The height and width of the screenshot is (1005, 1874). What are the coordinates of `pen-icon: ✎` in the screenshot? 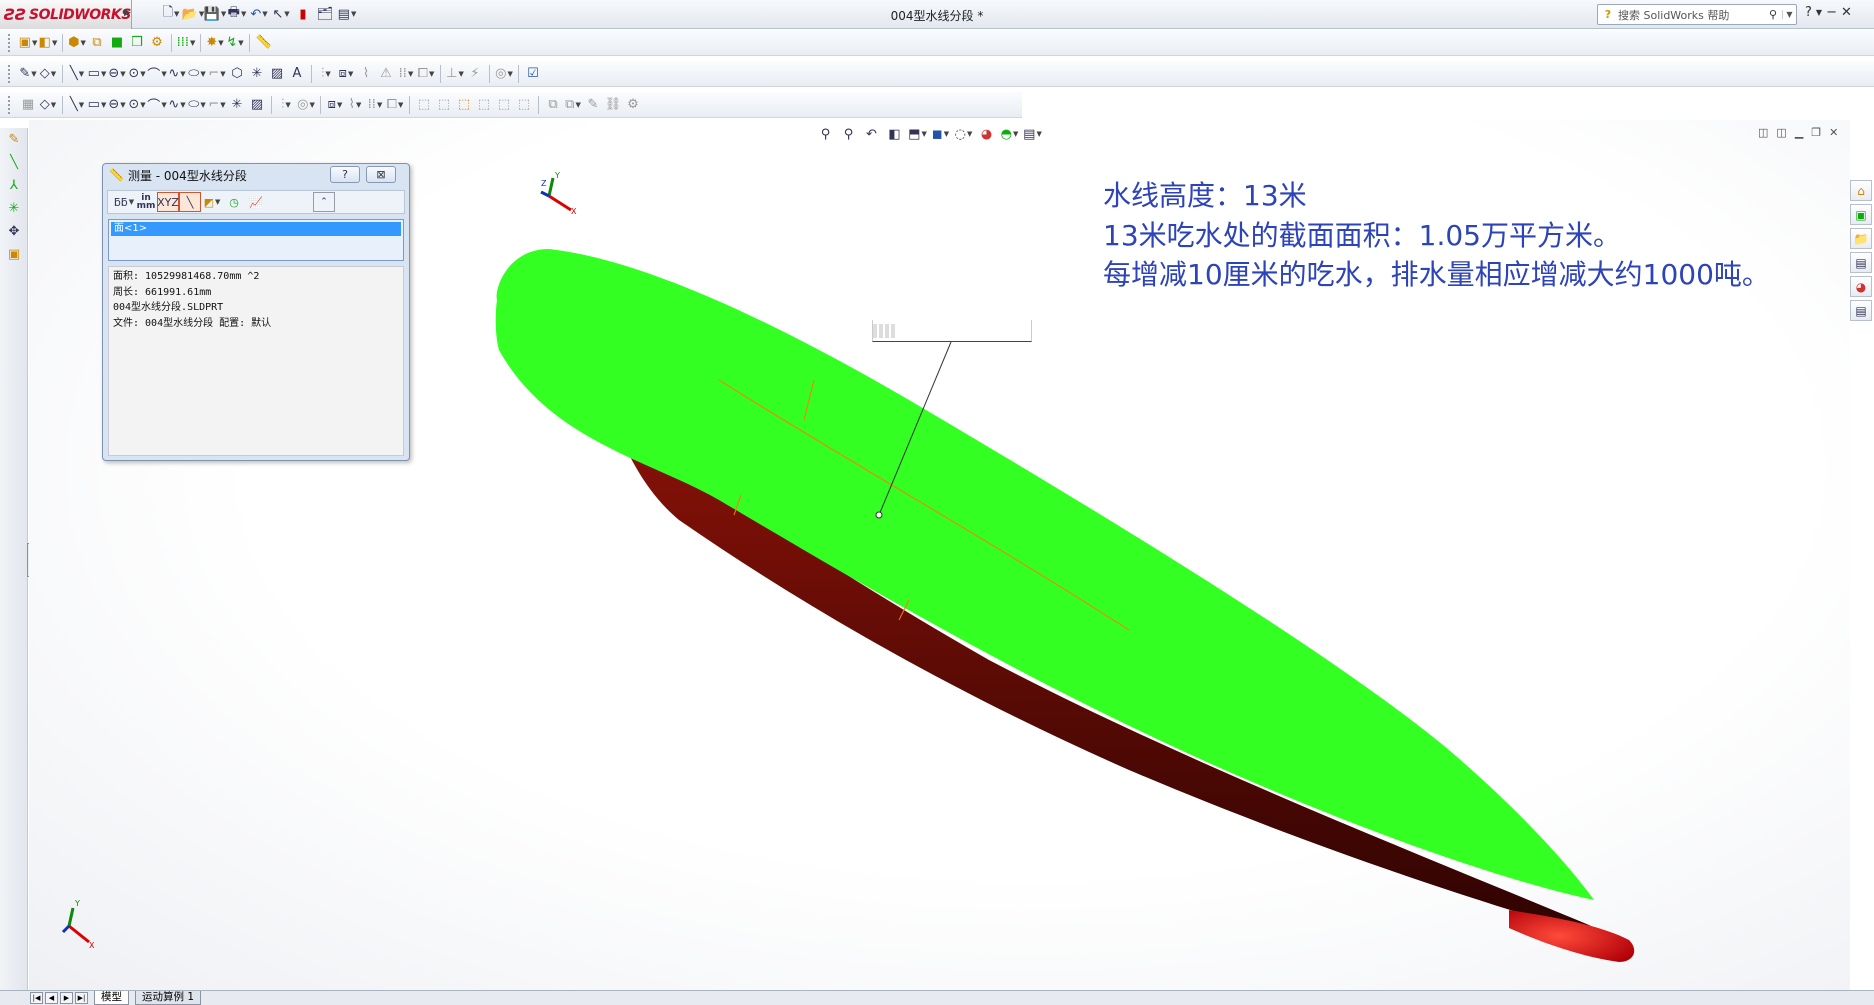 It's located at (593, 105).